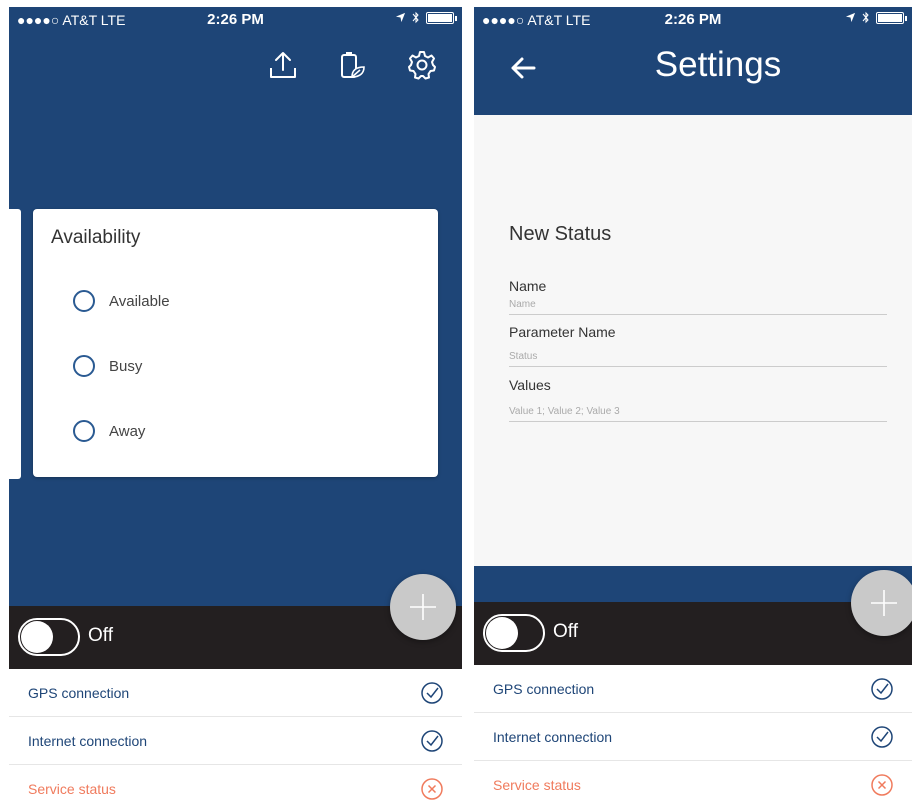 Image resolution: width=912 pixels, height=807 pixels. I want to click on settings-header: Settings, so click(693, 73).